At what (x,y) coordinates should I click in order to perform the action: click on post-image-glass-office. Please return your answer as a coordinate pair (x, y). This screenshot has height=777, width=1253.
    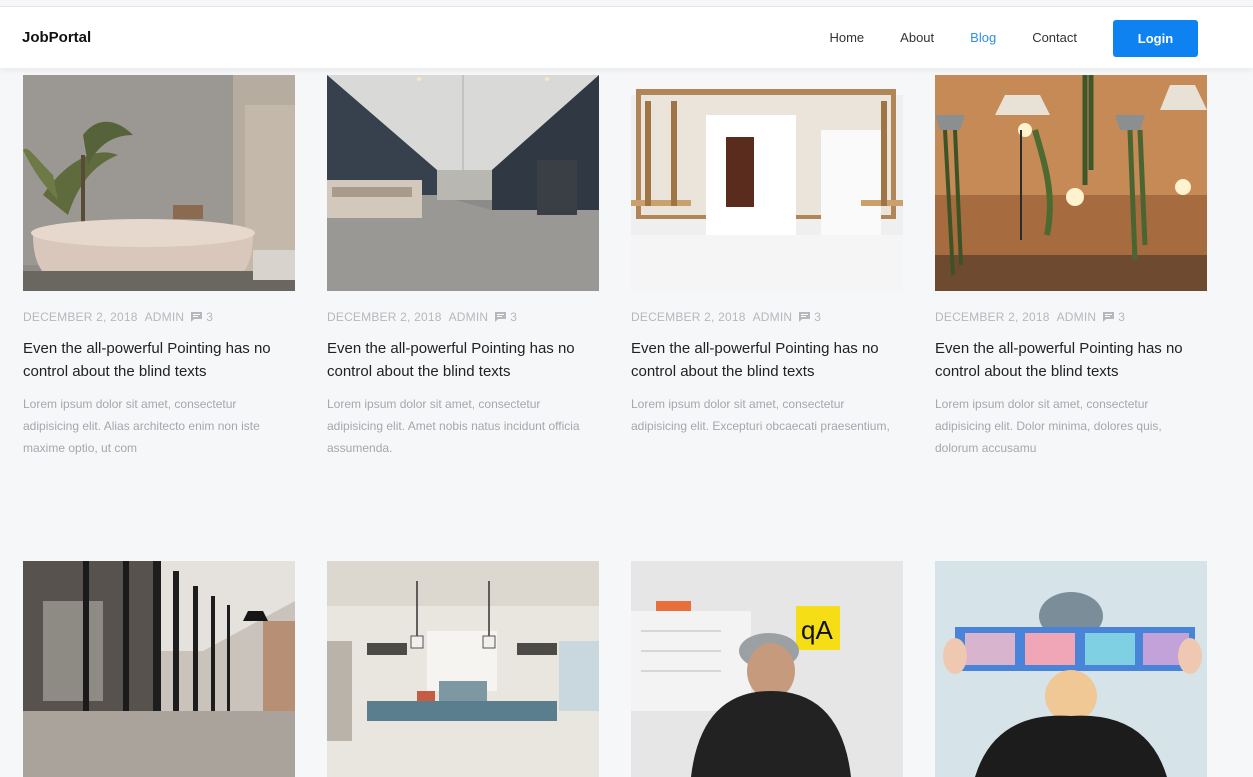
    Looking at the image, I should click on (159, 669).